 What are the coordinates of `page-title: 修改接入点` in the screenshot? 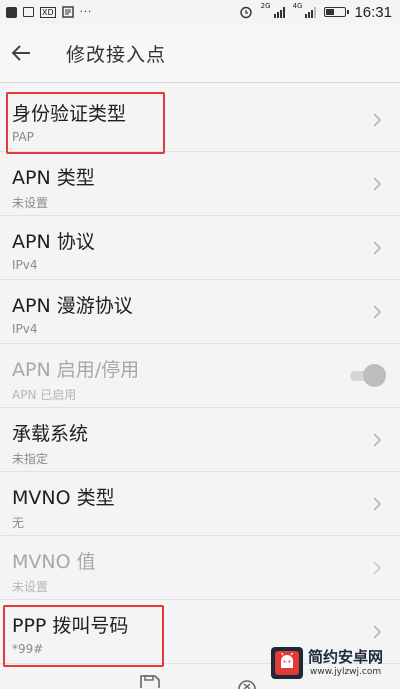 It's located at (116, 55).